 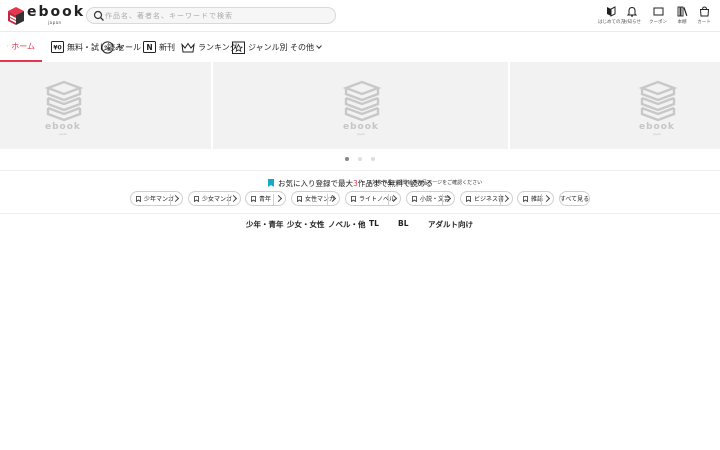 I want to click on logo-mark-icon, so click(x=16, y=16).